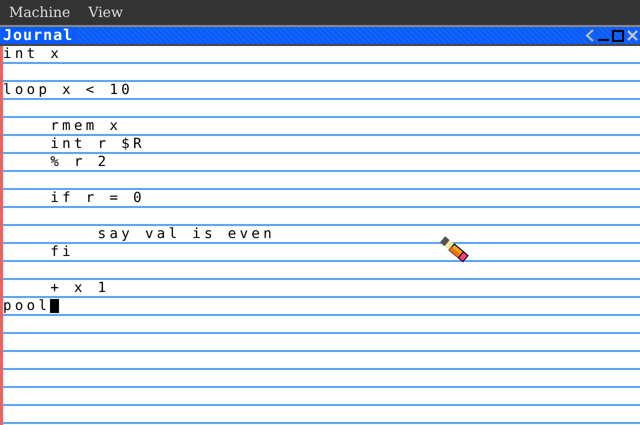 This screenshot has width=640, height=425. Describe the element at coordinates (79, 162) in the screenshot. I see `code-line: % r 2` at that location.